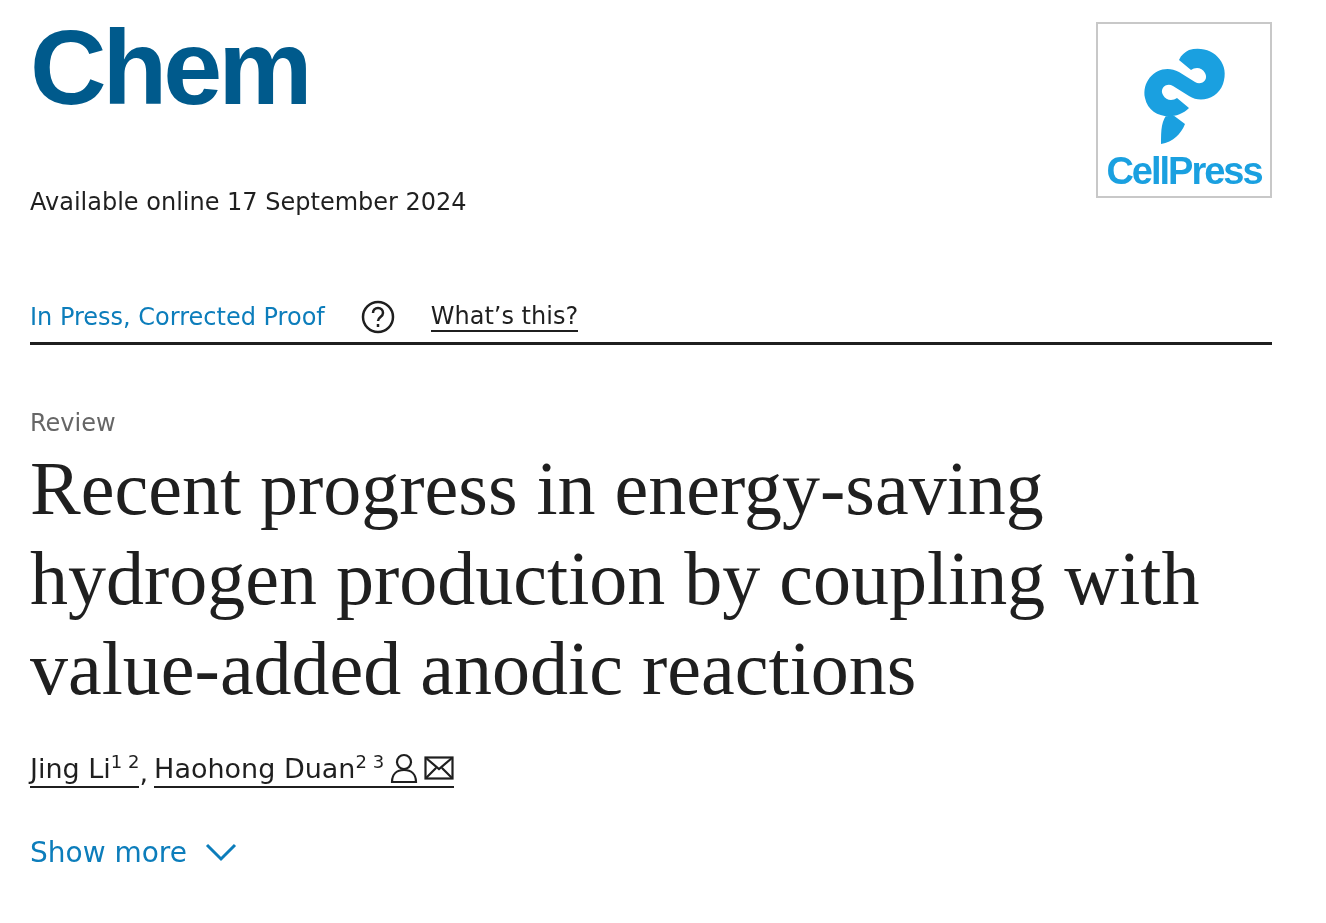  What do you see at coordinates (73, 423) in the screenshot?
I see `article-type: Review` at bounding box center [73, 423].